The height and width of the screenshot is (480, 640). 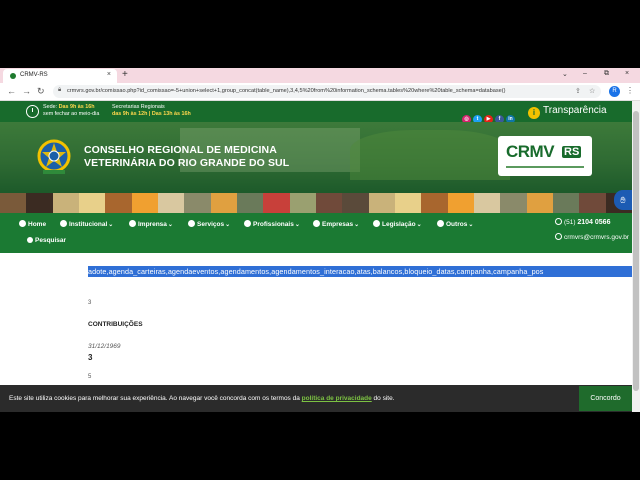 What do you see at coordinates (320, 75) in the screenshot?
I see `tab-bar: CRMV-RS × + ⌄ – ⧉ ×` at bounding box center [320, 75].